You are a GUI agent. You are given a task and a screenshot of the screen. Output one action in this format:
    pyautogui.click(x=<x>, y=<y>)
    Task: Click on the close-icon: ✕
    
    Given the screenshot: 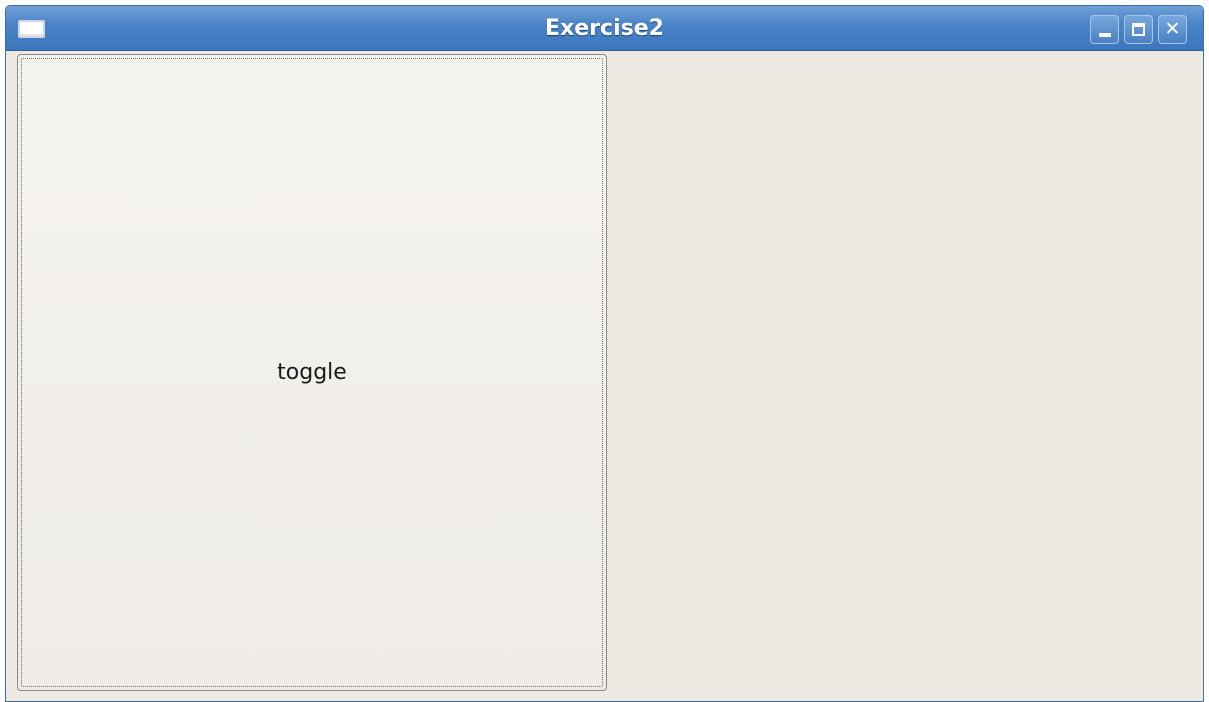 What is the action you would take?
    pyautogui.click(x=1172, y=29)
    